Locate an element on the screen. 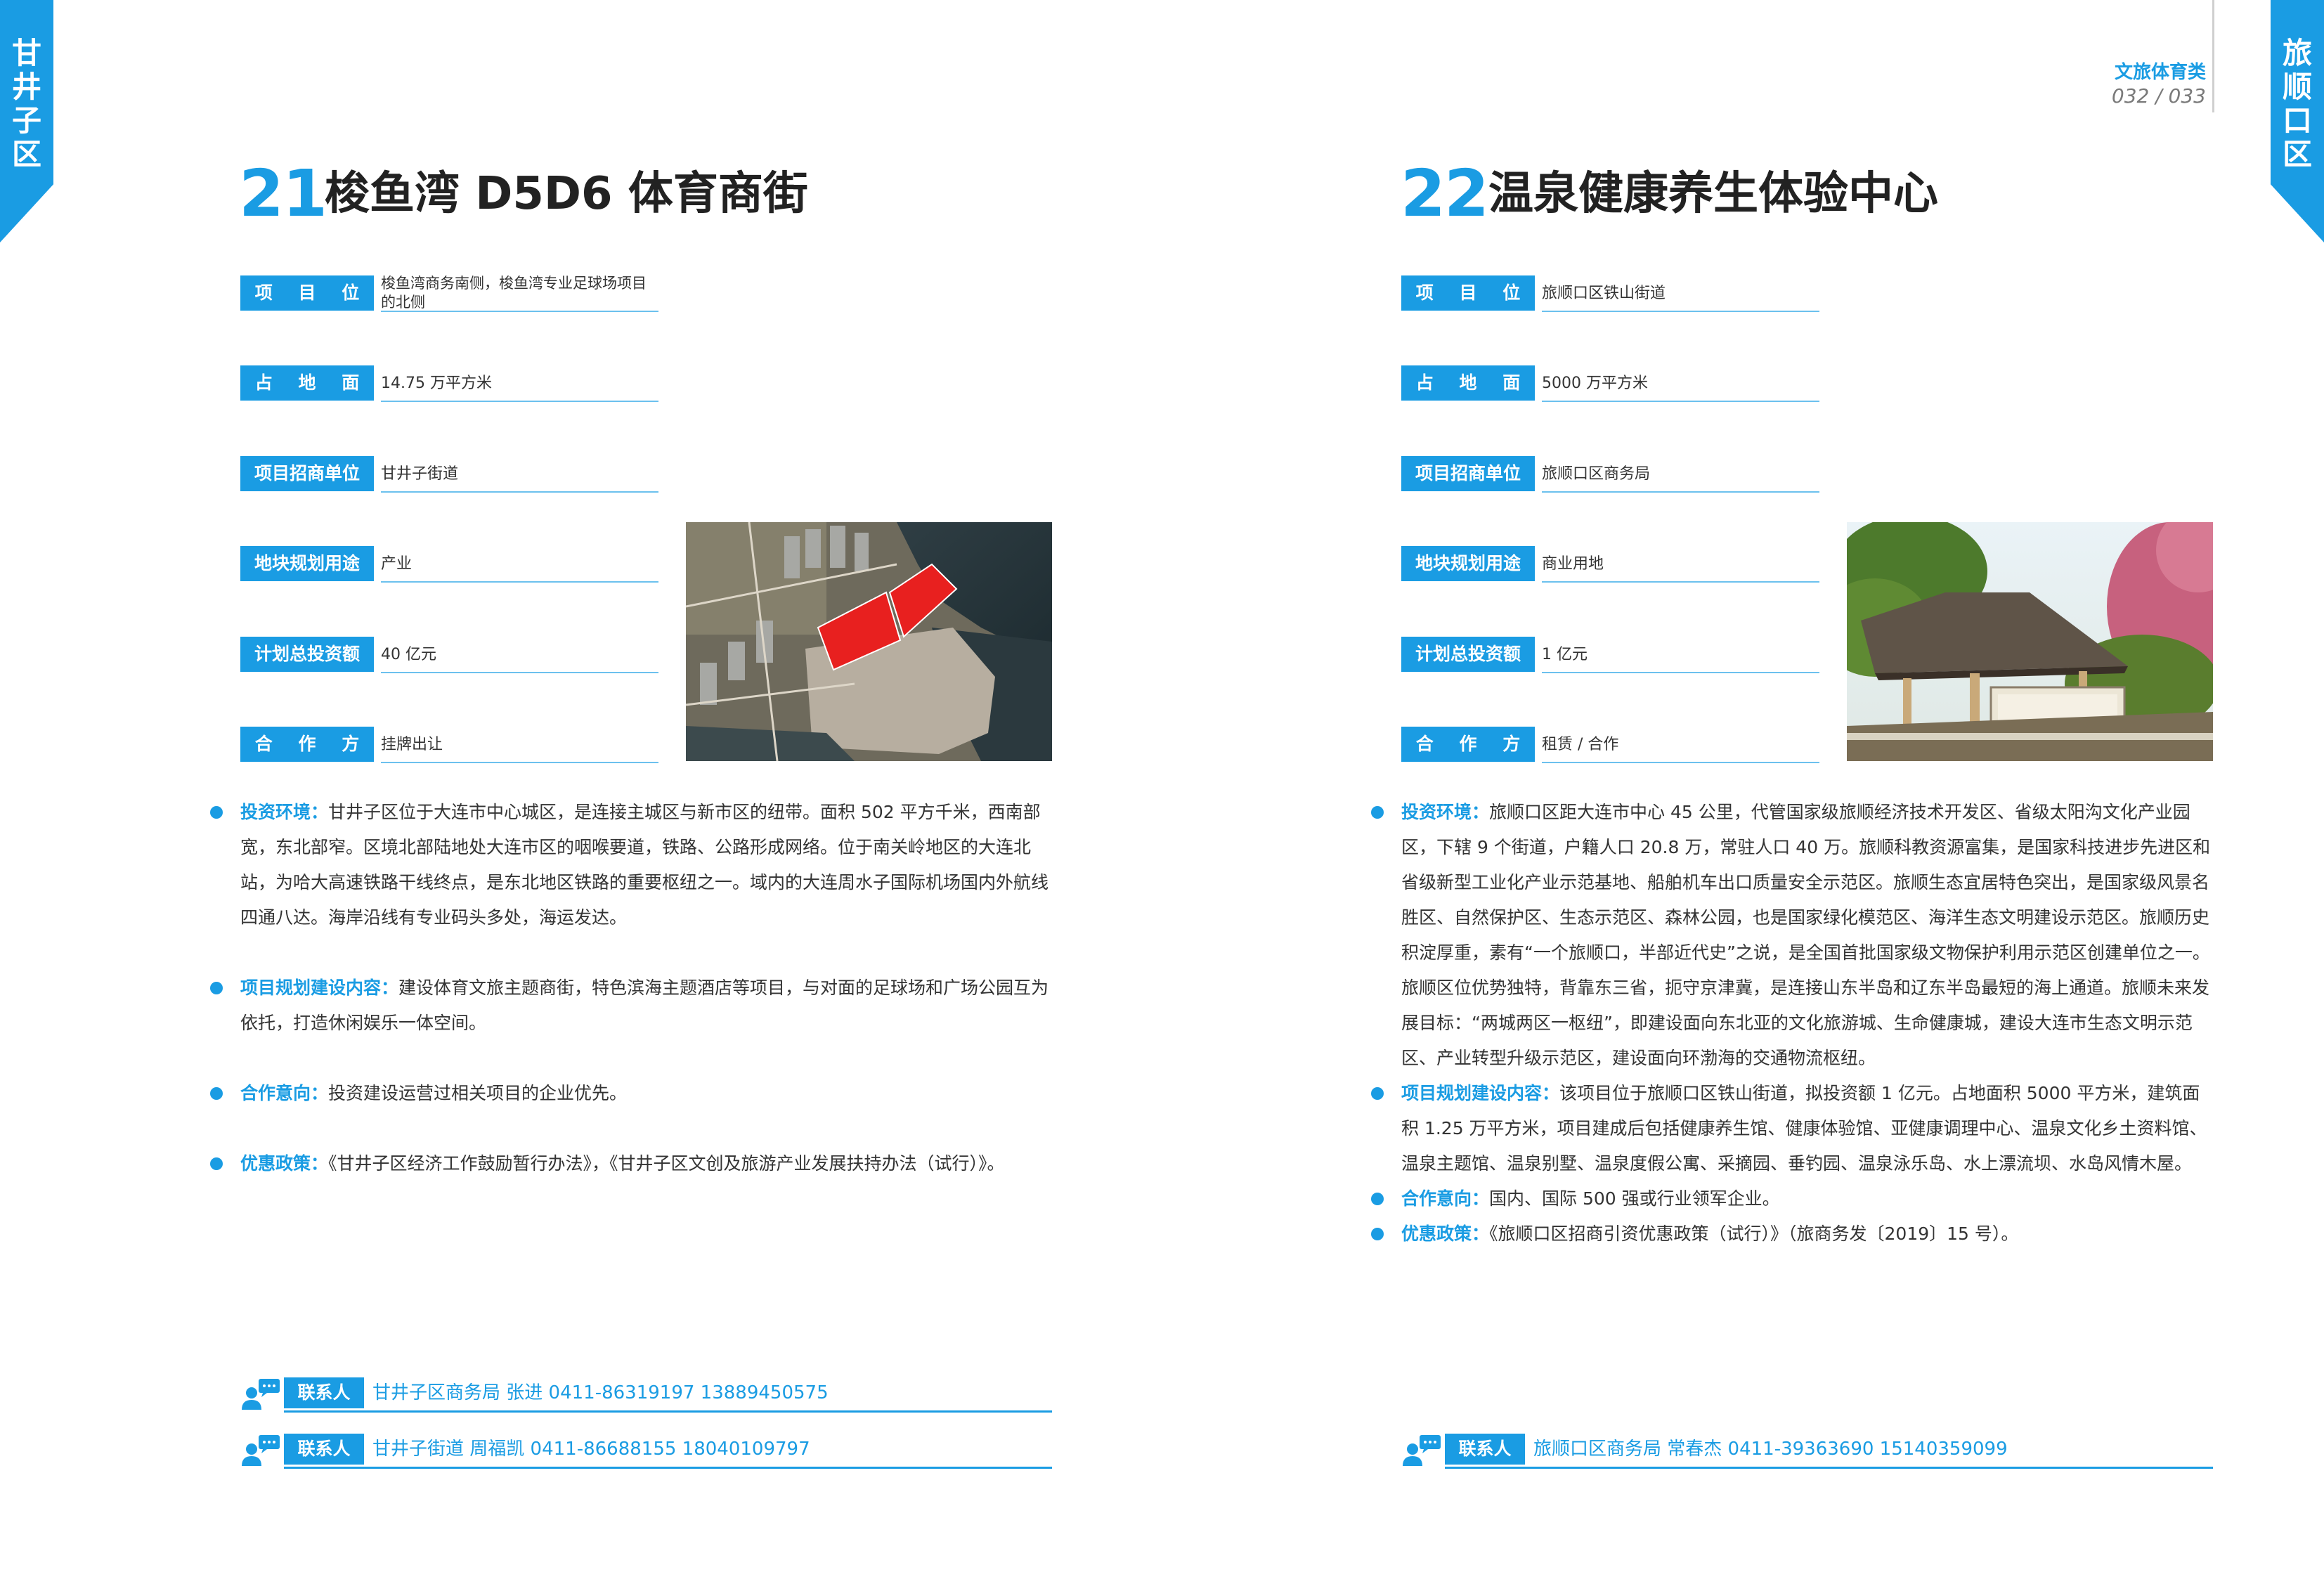  tab-char: 顺 is located at coordinates (2297, 87).